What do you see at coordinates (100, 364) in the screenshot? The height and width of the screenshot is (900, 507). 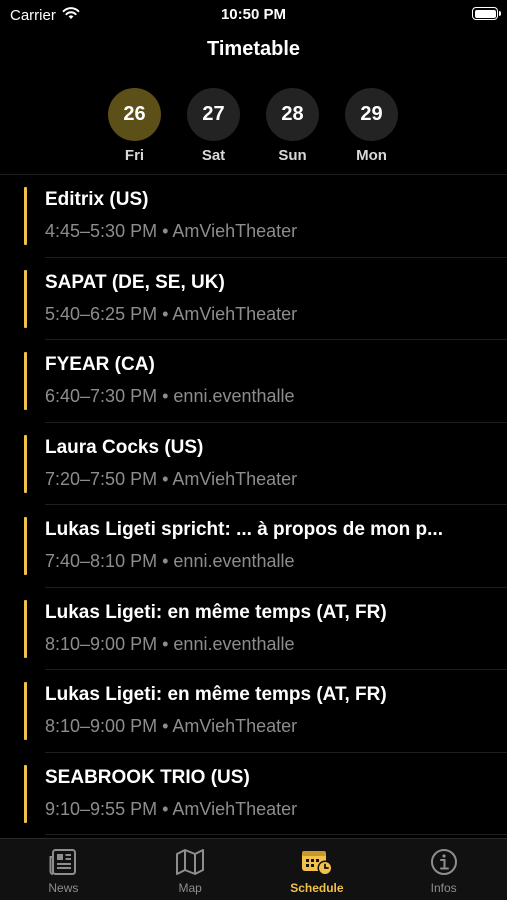 I see `event-title: FYEAR (CA)` at bounding box center [100, 364].